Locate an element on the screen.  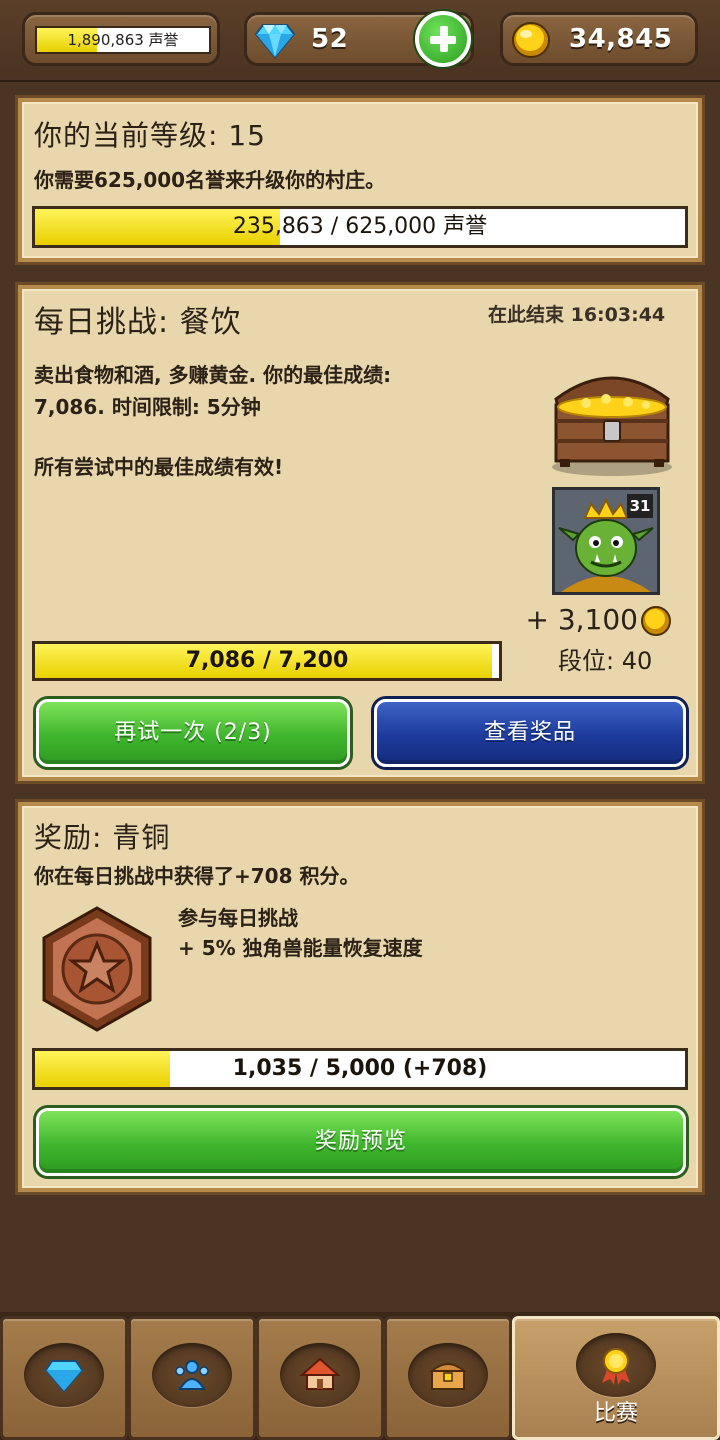
rival-level-badge: 31 is located at coordinates (640, 506).